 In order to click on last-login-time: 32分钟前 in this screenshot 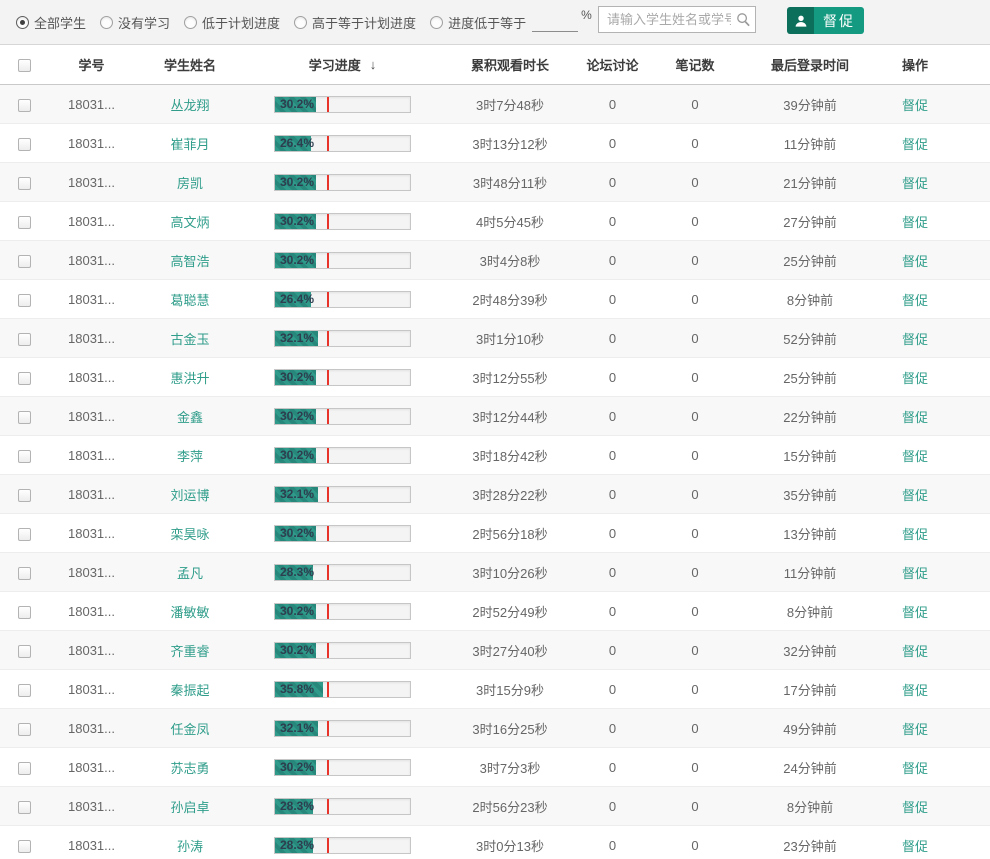, I will do `click(810, 651)`.